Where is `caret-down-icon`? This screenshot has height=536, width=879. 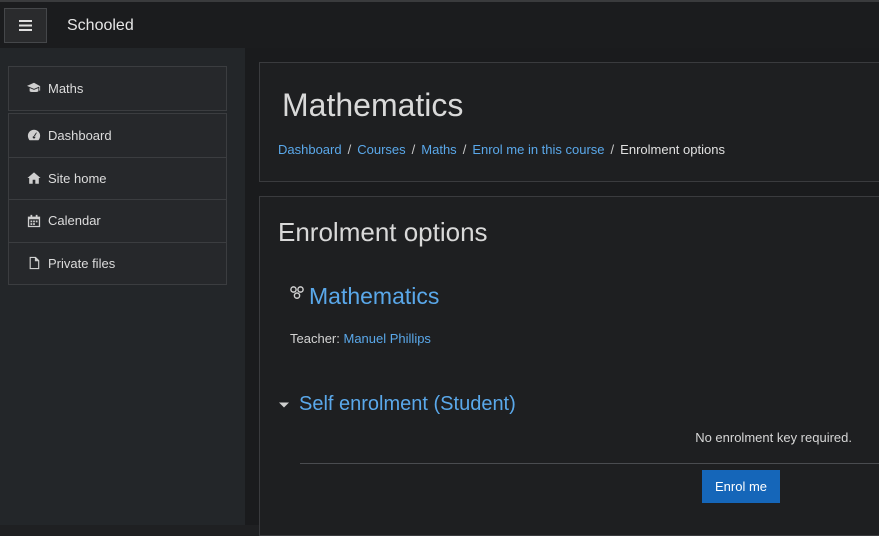 caret-down-icon is located at coordinates (284, 404).